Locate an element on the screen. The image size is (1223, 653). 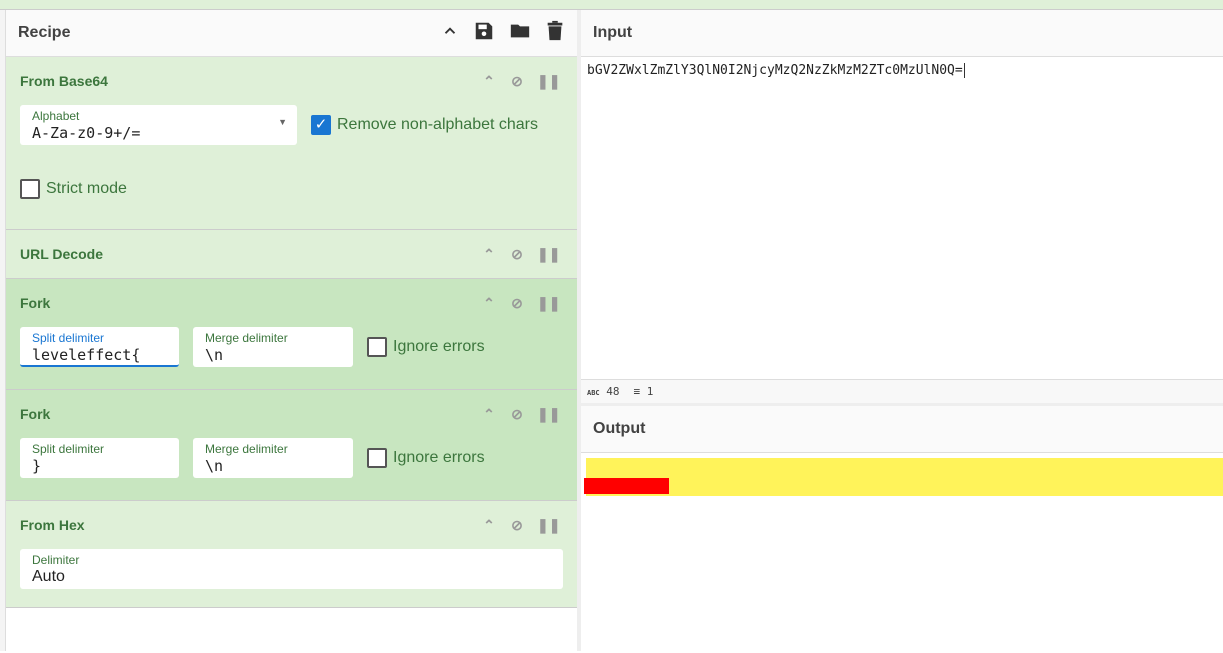
delimiter-select: Delimiter Auto is located at coordinates (291, 569).